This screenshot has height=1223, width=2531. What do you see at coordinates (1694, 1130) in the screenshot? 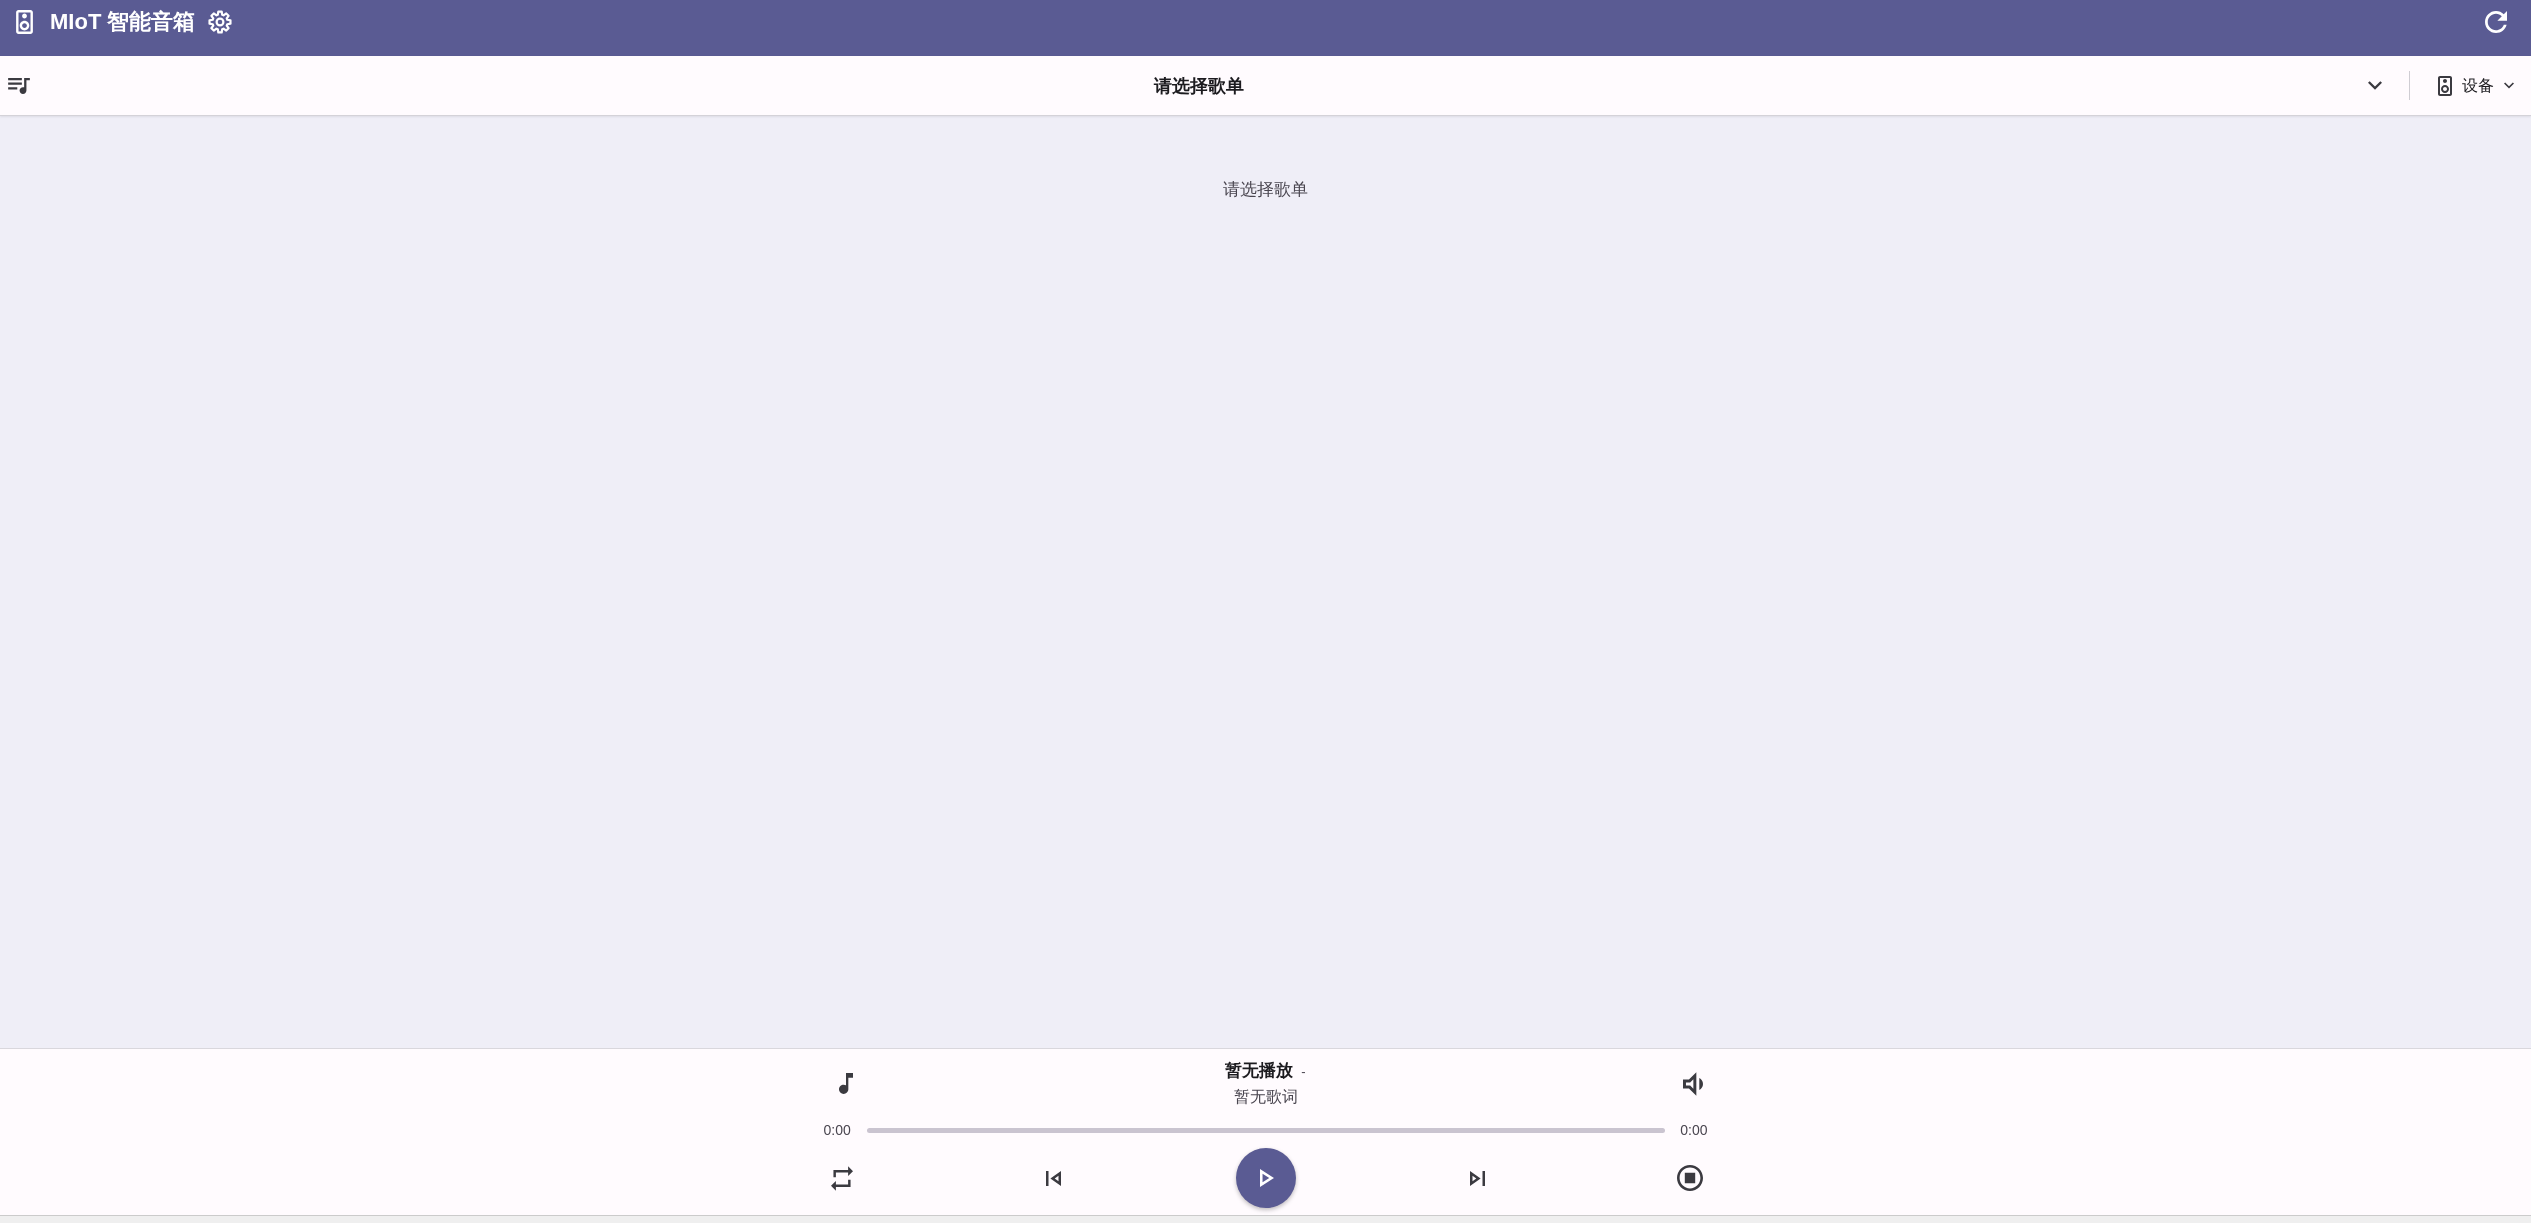
I see `duration-time: 0:00` at bounding box center [1694, 1130].